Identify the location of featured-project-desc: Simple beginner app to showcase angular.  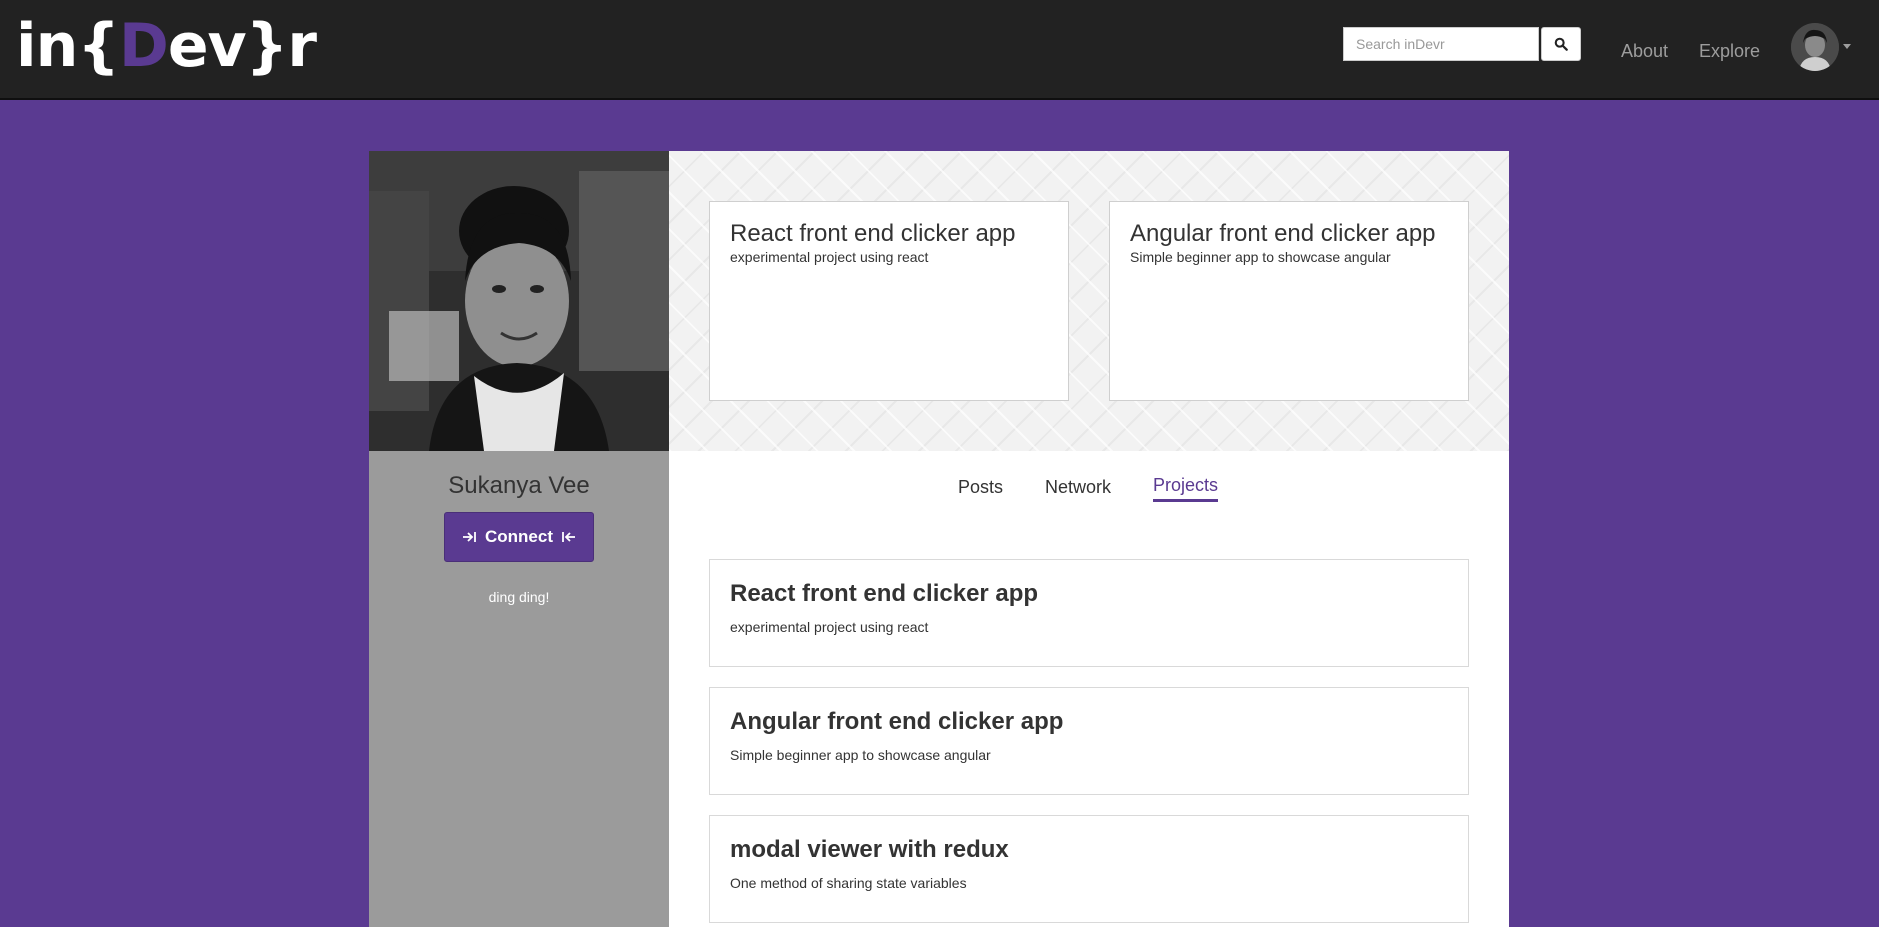
(1260, 257).